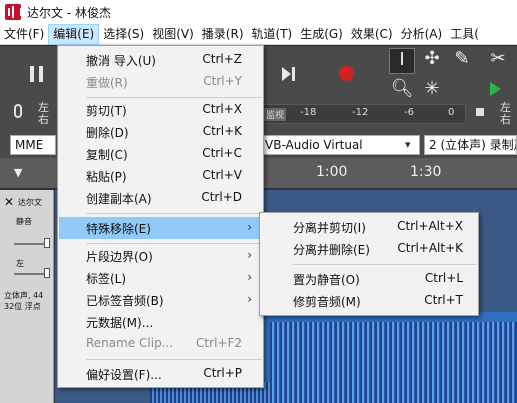 This screenshot has height=403, width=517. I want to click on skip-to-end-icon, so click(289, 74).